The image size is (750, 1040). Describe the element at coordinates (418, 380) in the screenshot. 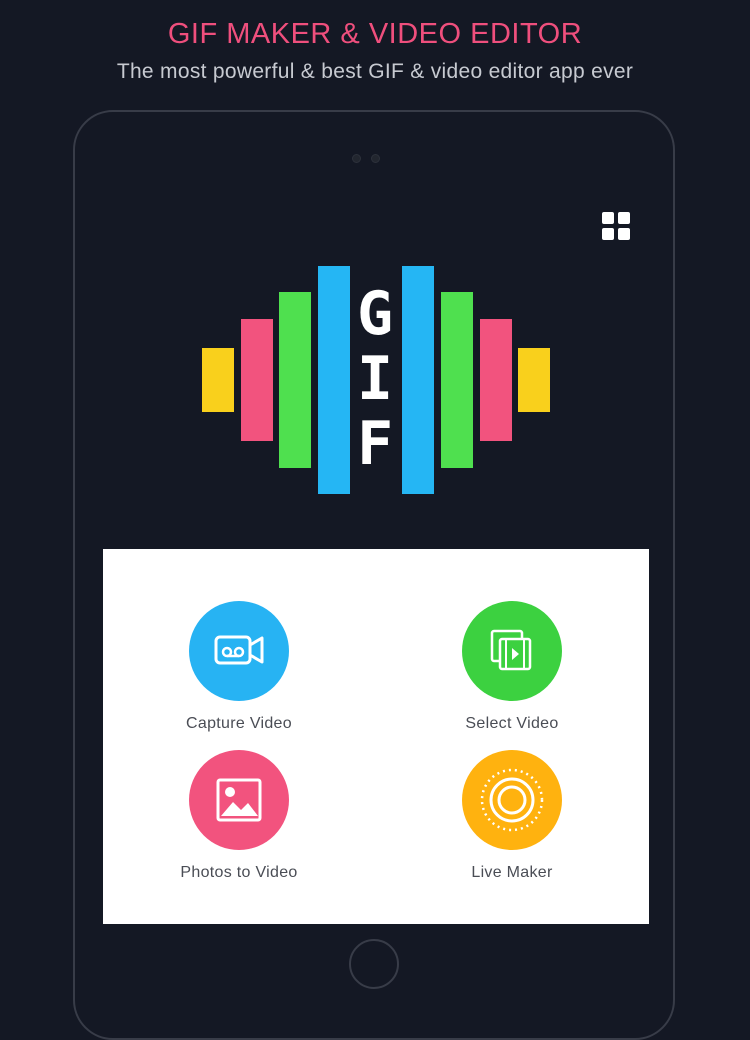

I see `logo-bar-blue-right` at that location.